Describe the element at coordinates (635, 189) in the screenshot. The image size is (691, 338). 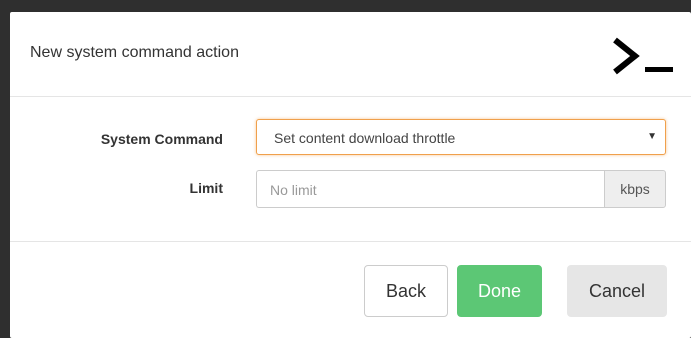
I see `limit-unit-addon: kbps` at that location.